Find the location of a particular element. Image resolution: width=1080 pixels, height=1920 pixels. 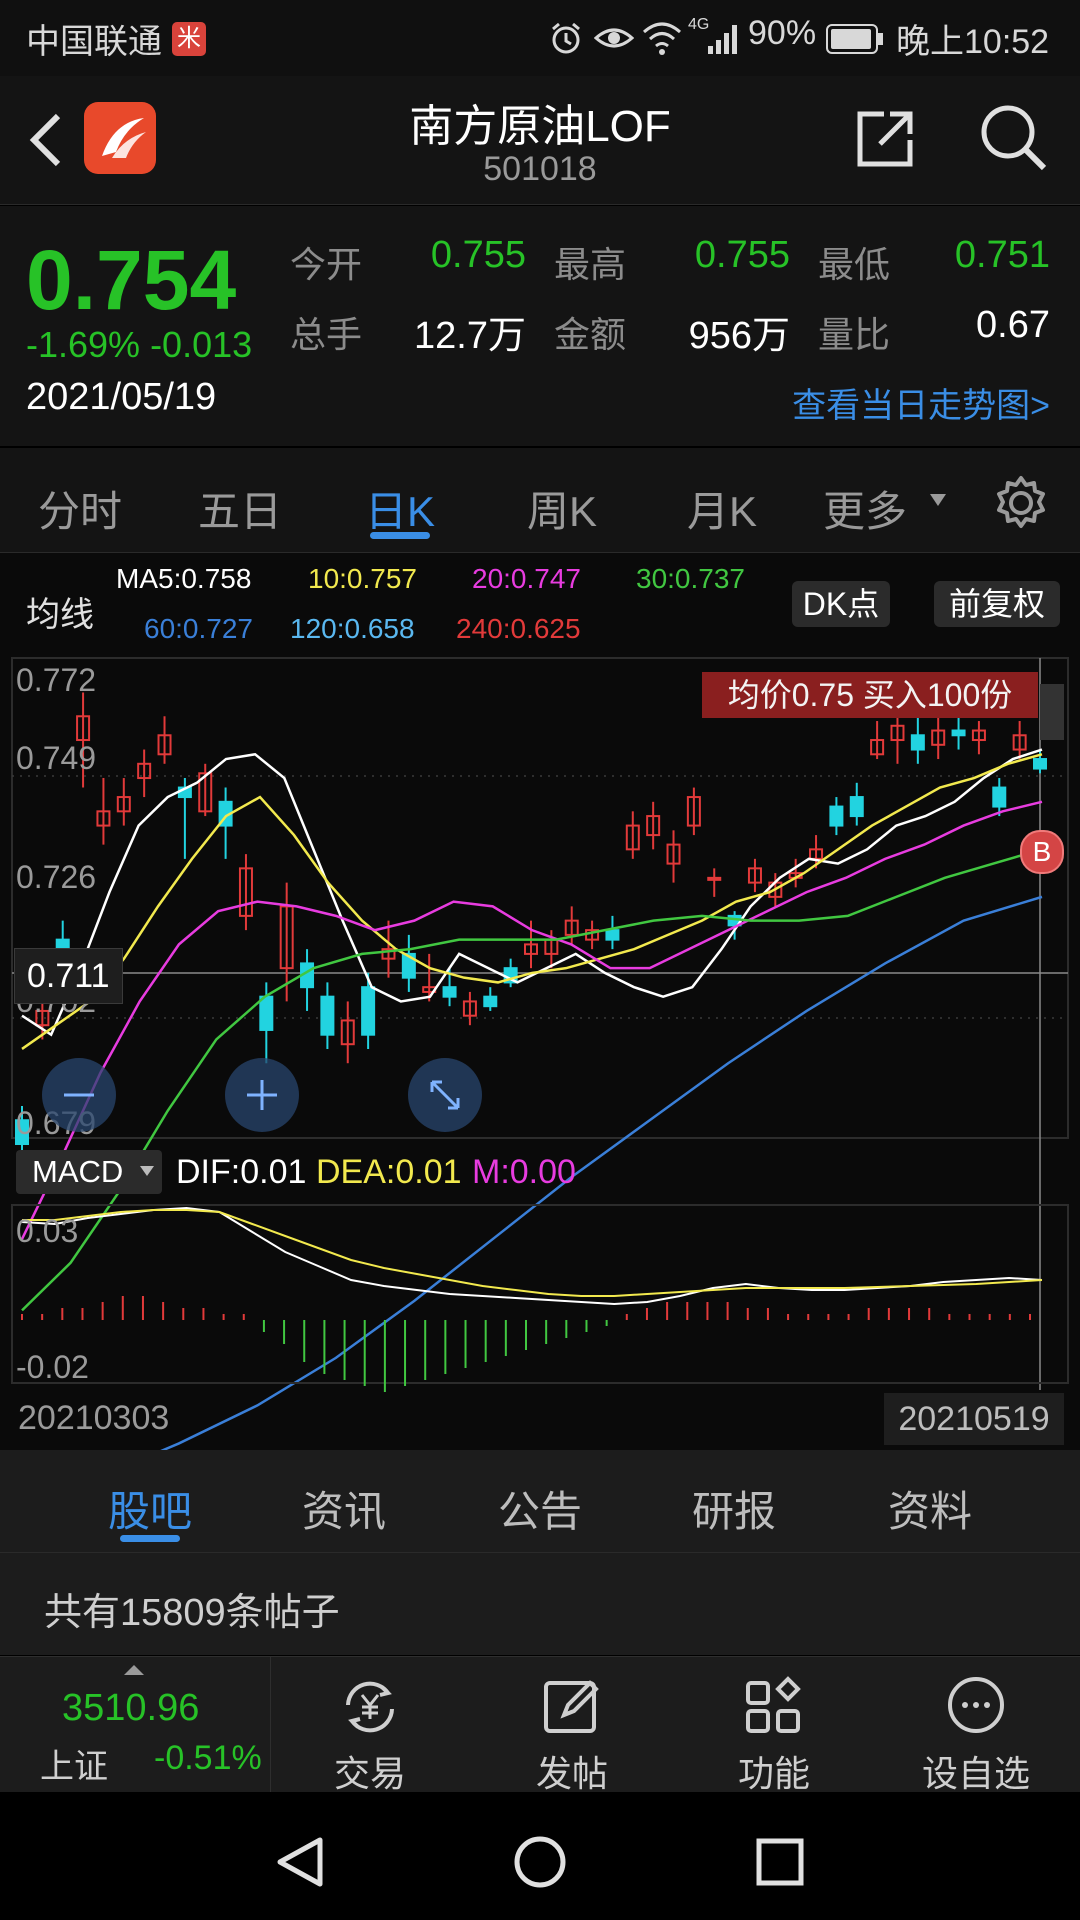

y-tick-label: 0.749 is located at coordinates (56, 758).